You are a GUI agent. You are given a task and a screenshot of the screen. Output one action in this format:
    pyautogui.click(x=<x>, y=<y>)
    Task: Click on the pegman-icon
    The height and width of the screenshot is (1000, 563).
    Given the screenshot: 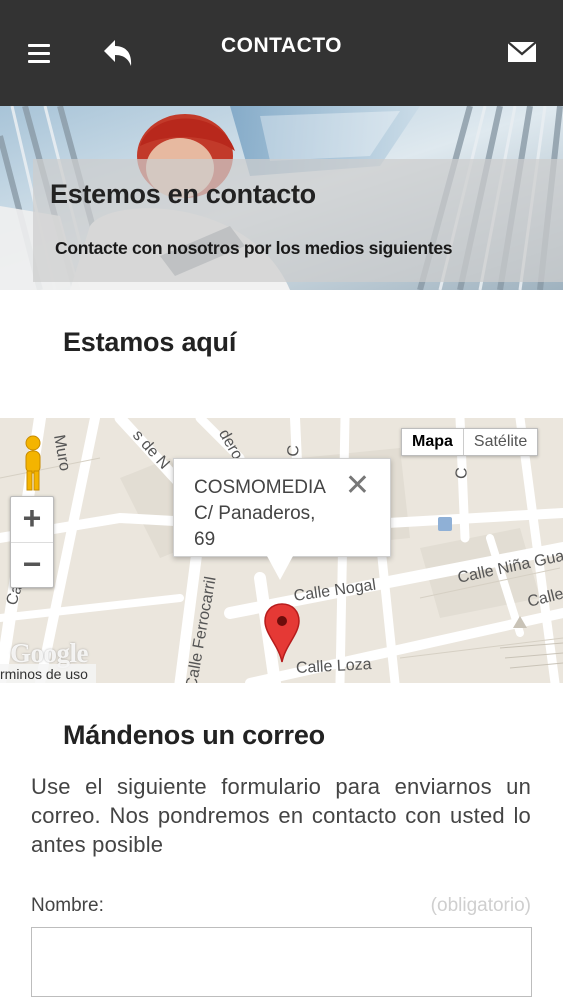 What is the action you would take?
    pyautogui.click(x=33, y=464)
    